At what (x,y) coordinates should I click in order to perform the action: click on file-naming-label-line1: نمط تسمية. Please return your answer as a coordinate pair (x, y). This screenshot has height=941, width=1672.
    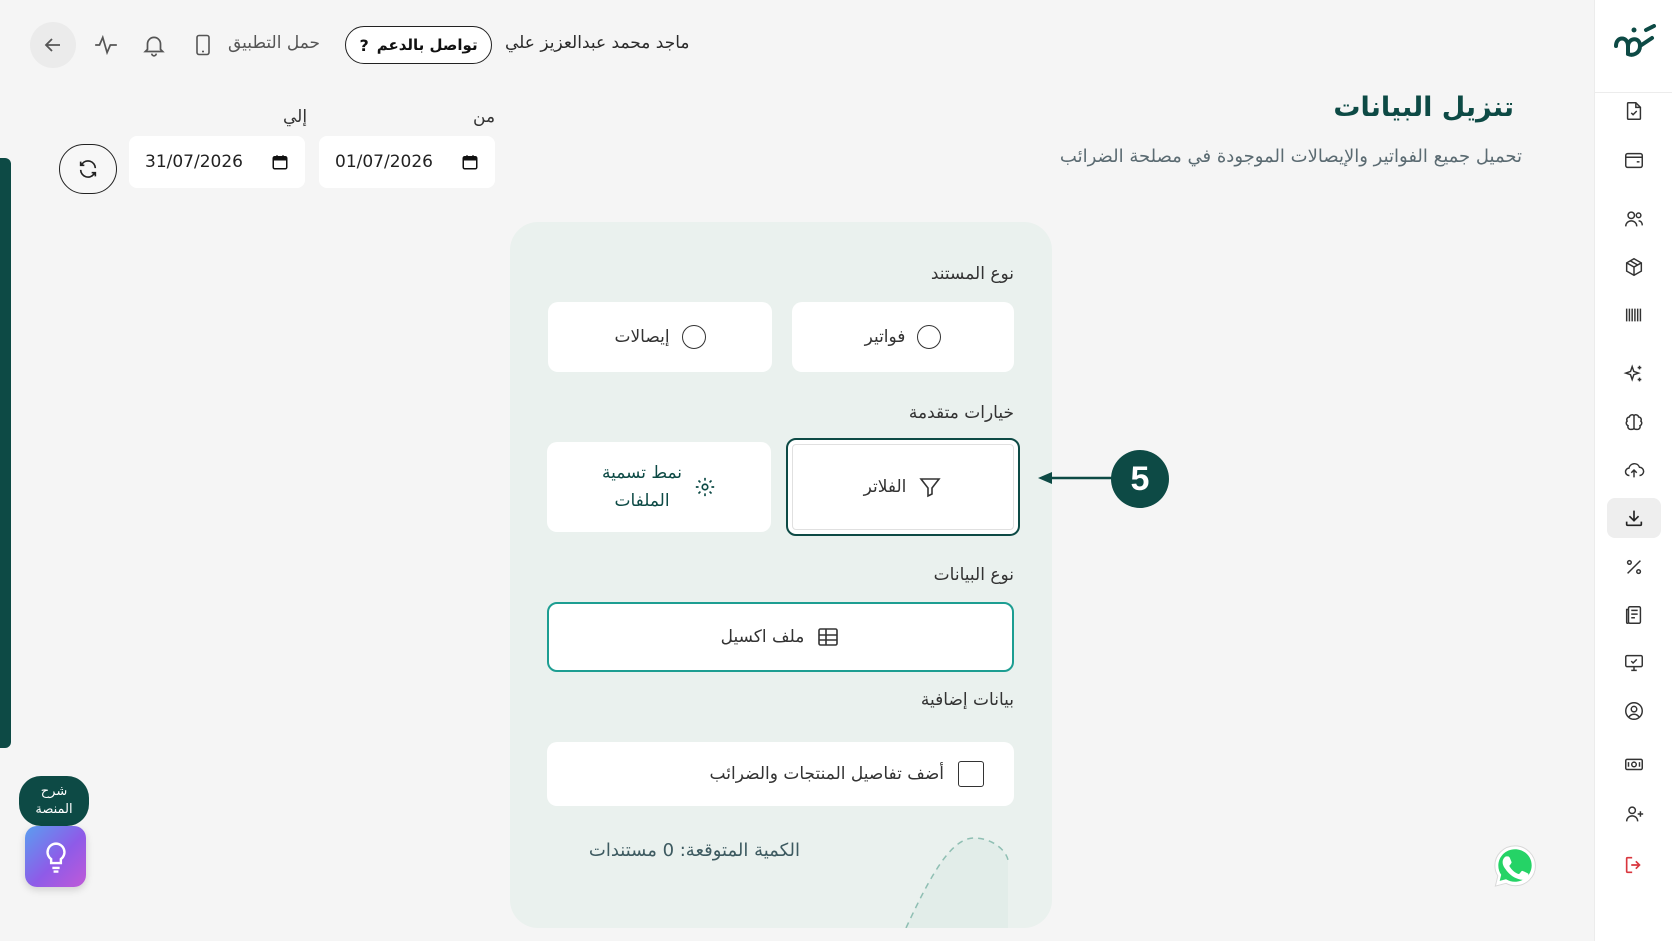
    Looking at the image, I should click on (642, 473).